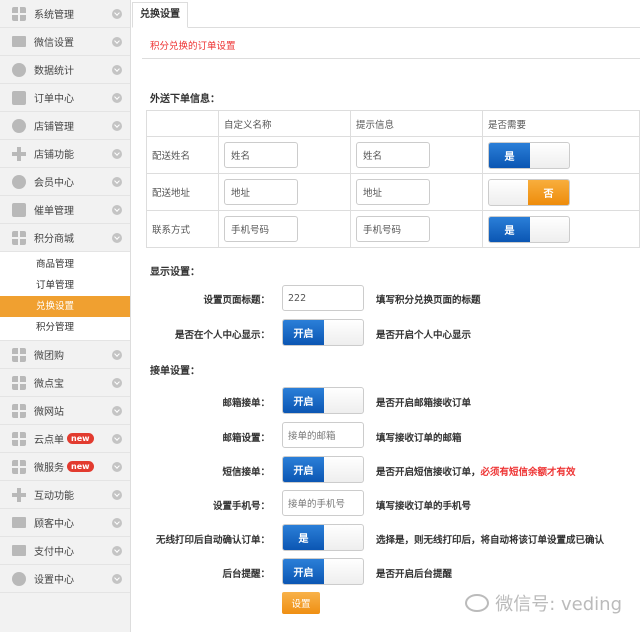  What do you see at coordinates (65, 154) in the screenshot?
I see `sidebar-item-shop-functions: 店铺功能` at bounding box center [65, 154].